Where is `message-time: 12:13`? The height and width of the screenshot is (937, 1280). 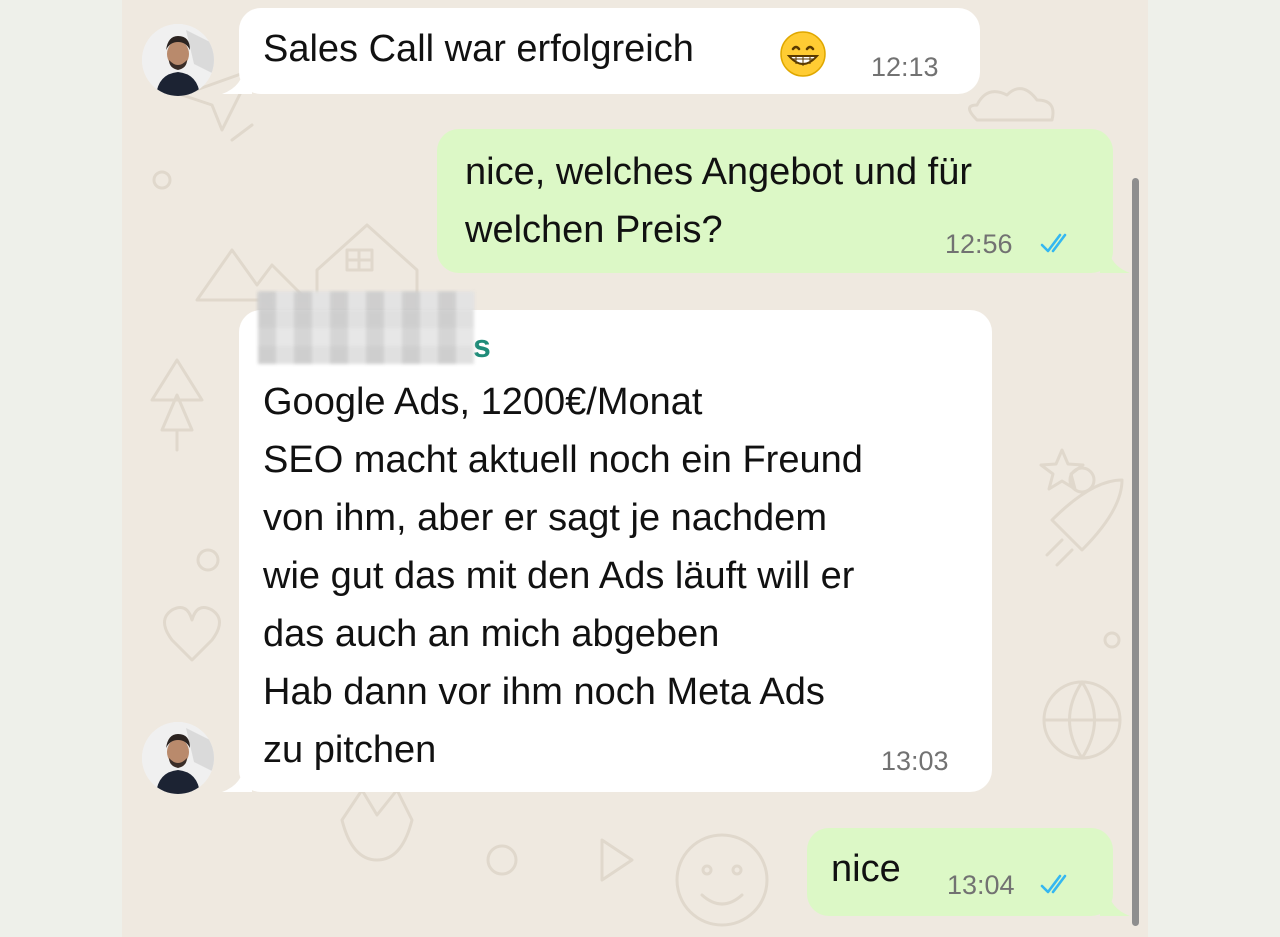
message-time: 12:13 is located at coordinates (905, 67).